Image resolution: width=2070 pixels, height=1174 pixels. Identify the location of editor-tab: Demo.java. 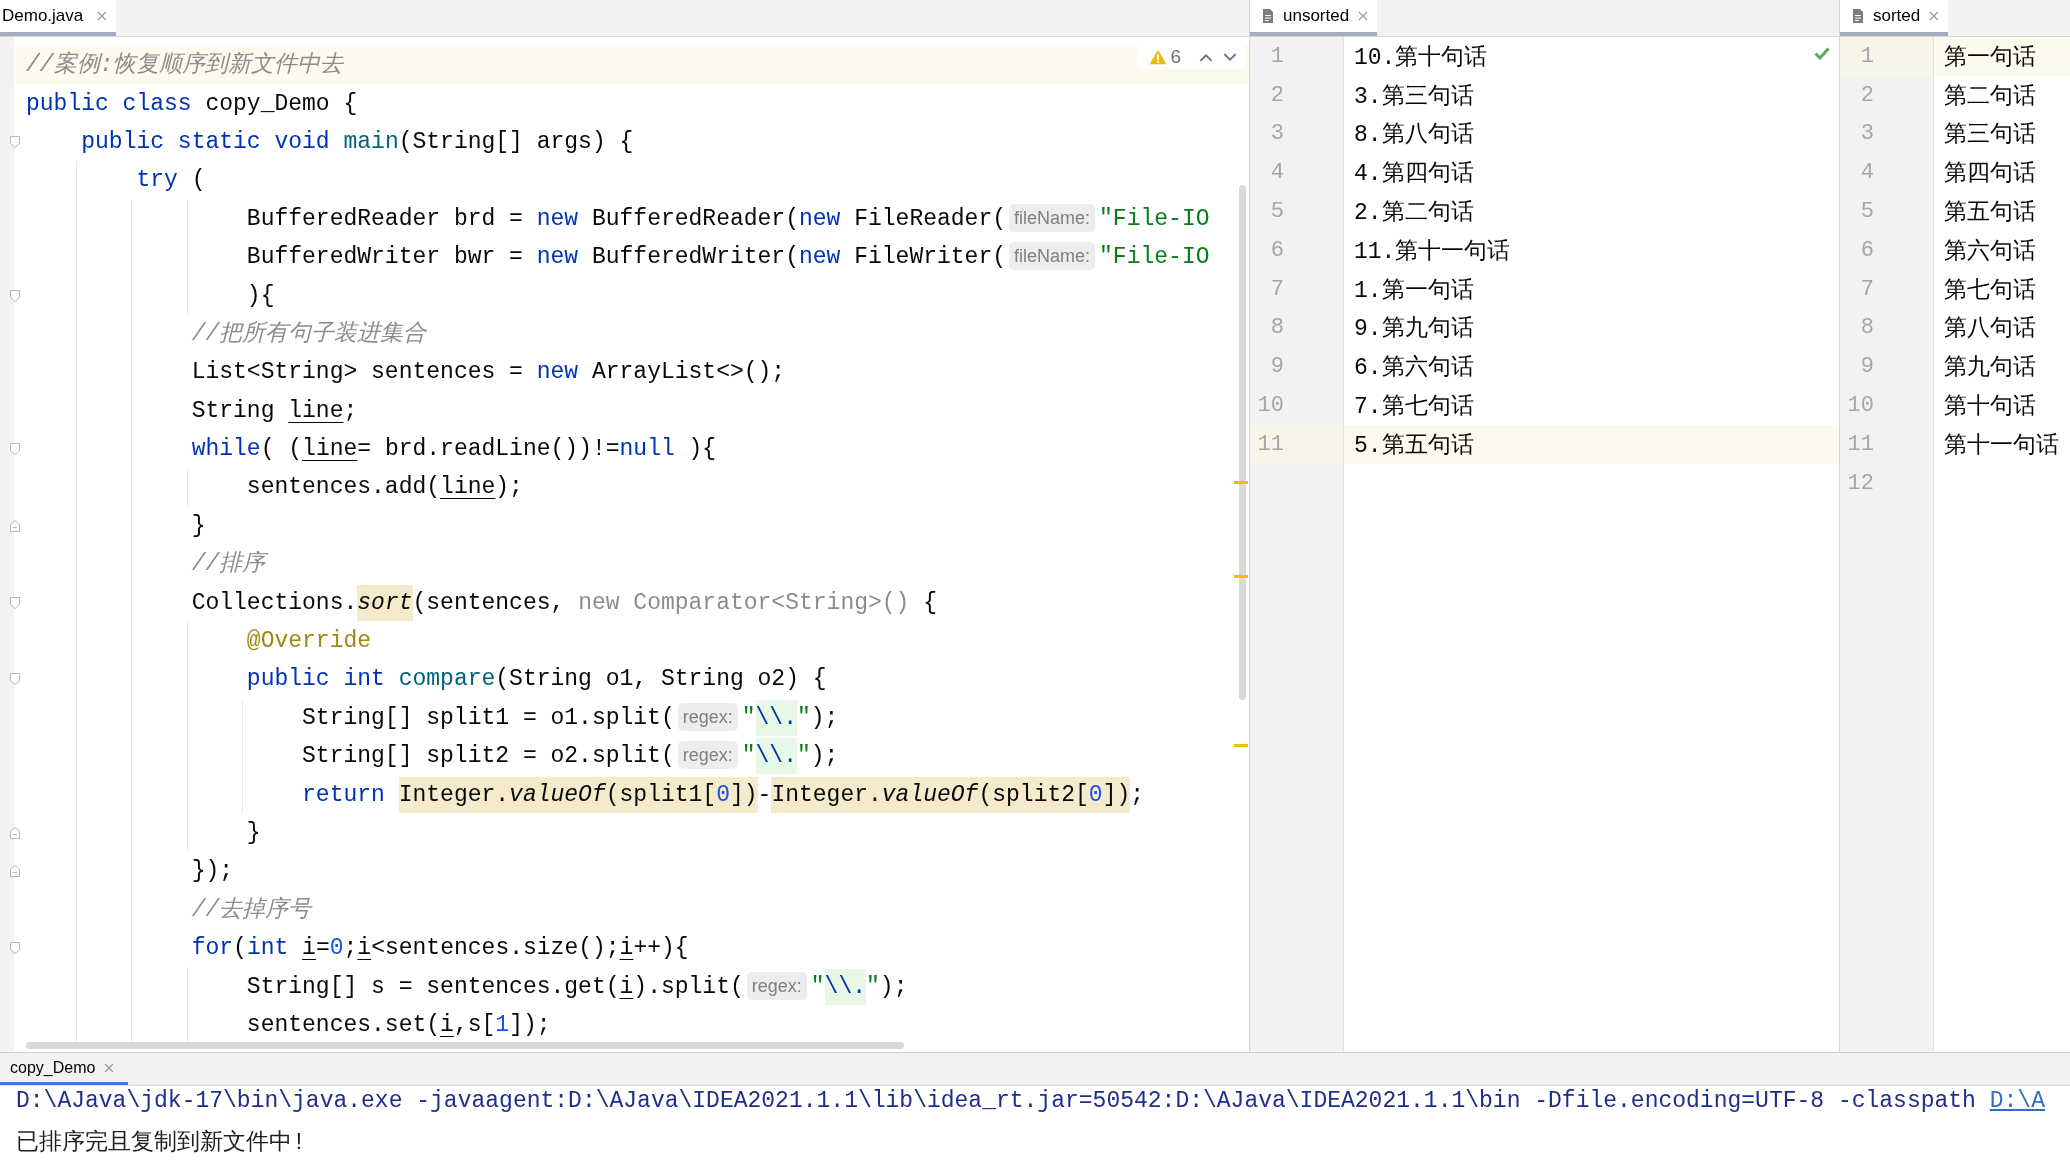
(58, 18).